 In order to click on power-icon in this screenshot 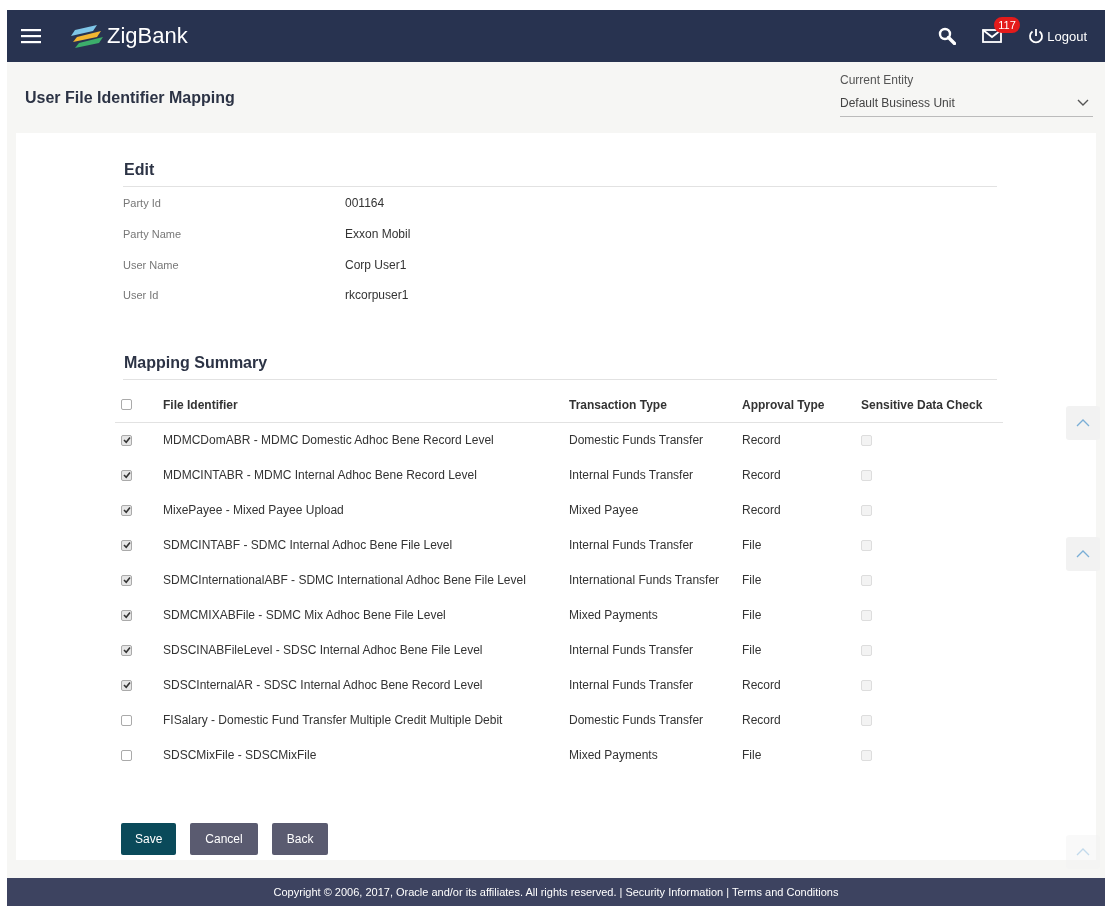, I will do `click(1036, 36)`.